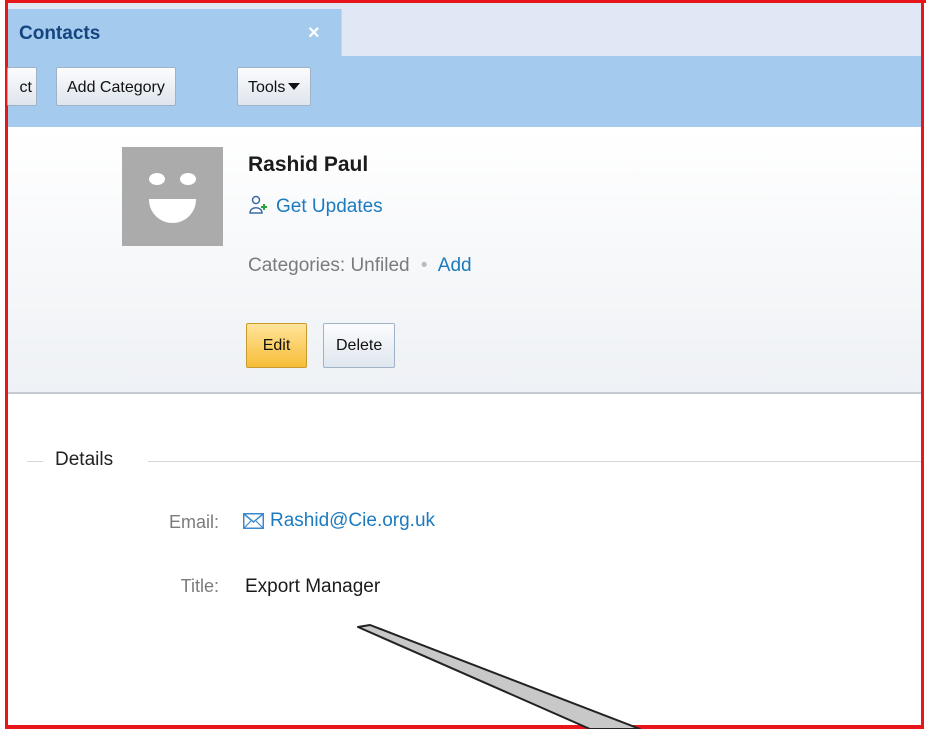 This screenshot has height=729, width=926. What do you see at coordinates (359, 345) in the screenshot?
I see `delete-button: Delete` at bounding box center [359, 345].